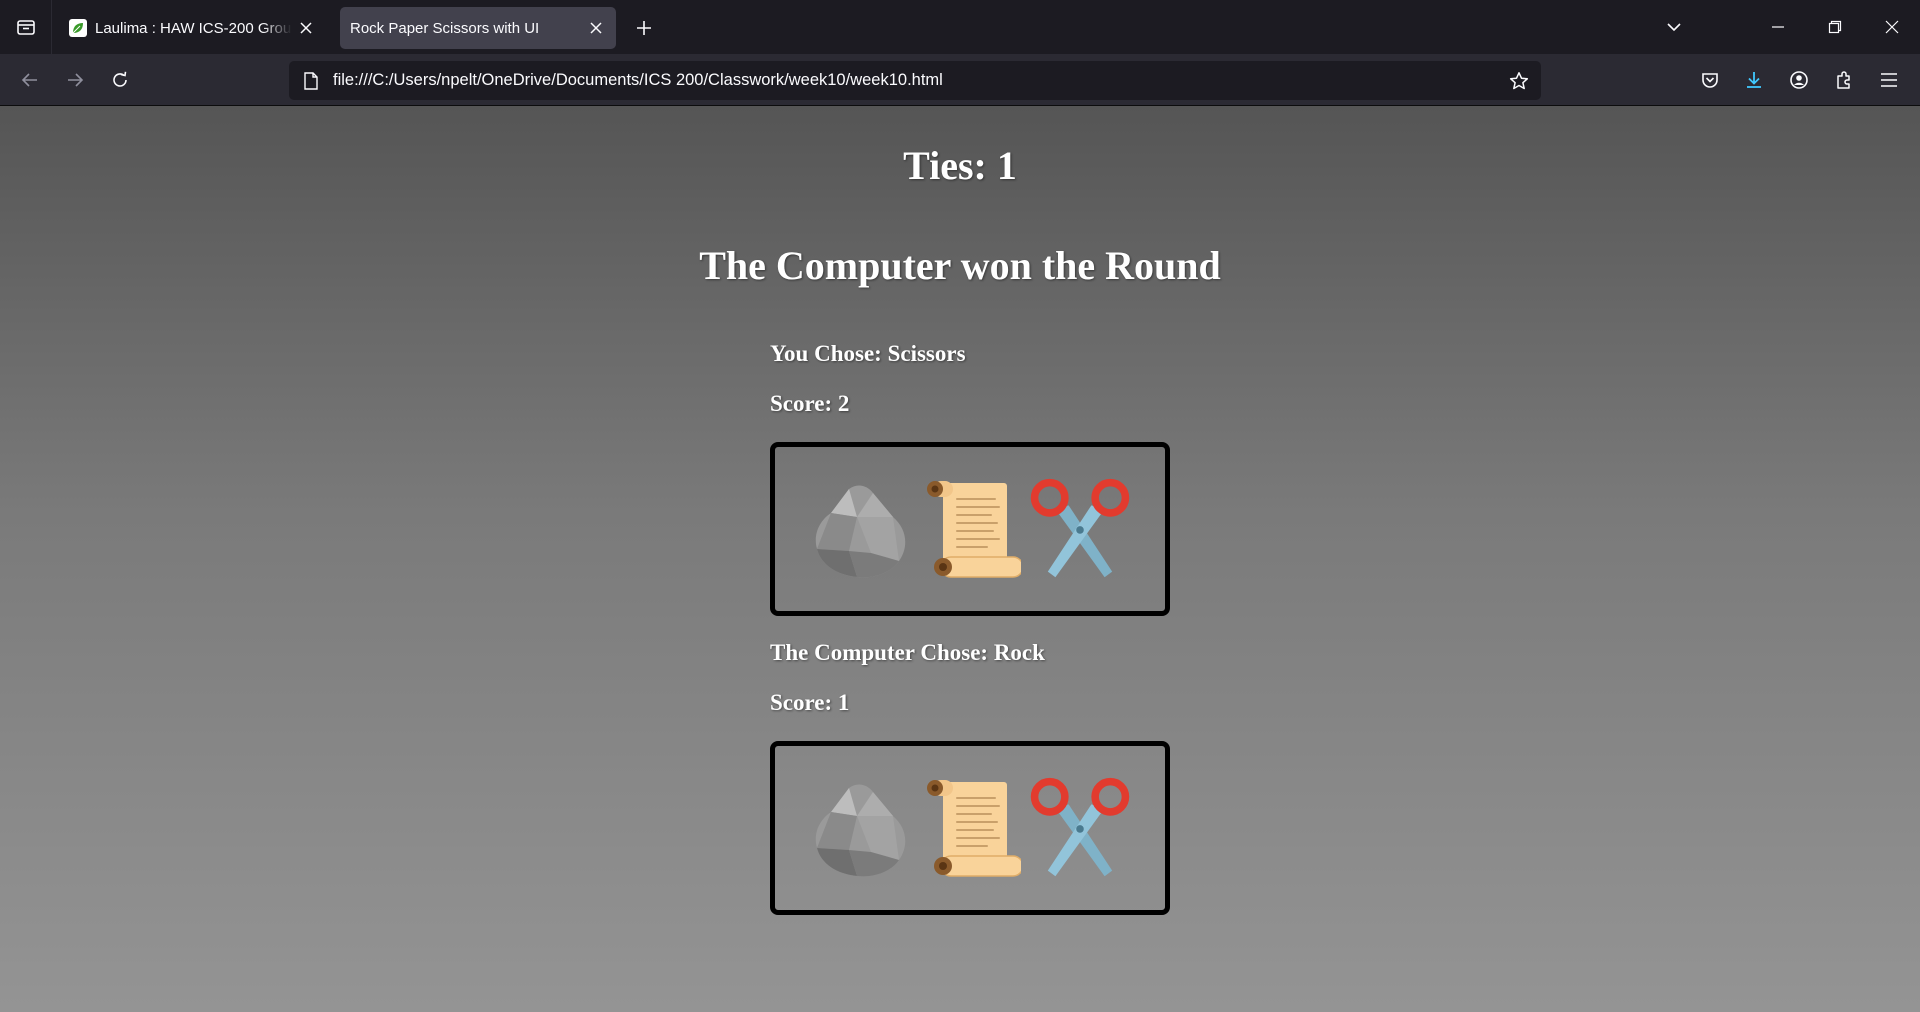 This screenshot has width=1920, height=1012. I want to click on account-button, so click(1799, 80).